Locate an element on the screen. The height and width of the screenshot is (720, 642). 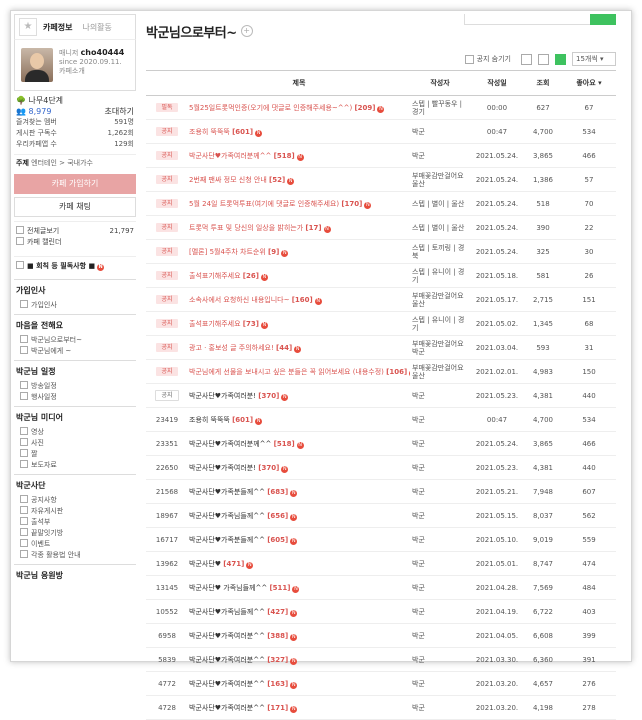
post-subject: 박군사단♥가족여러분께^^ [518] N is located at coordinates (299, 443).